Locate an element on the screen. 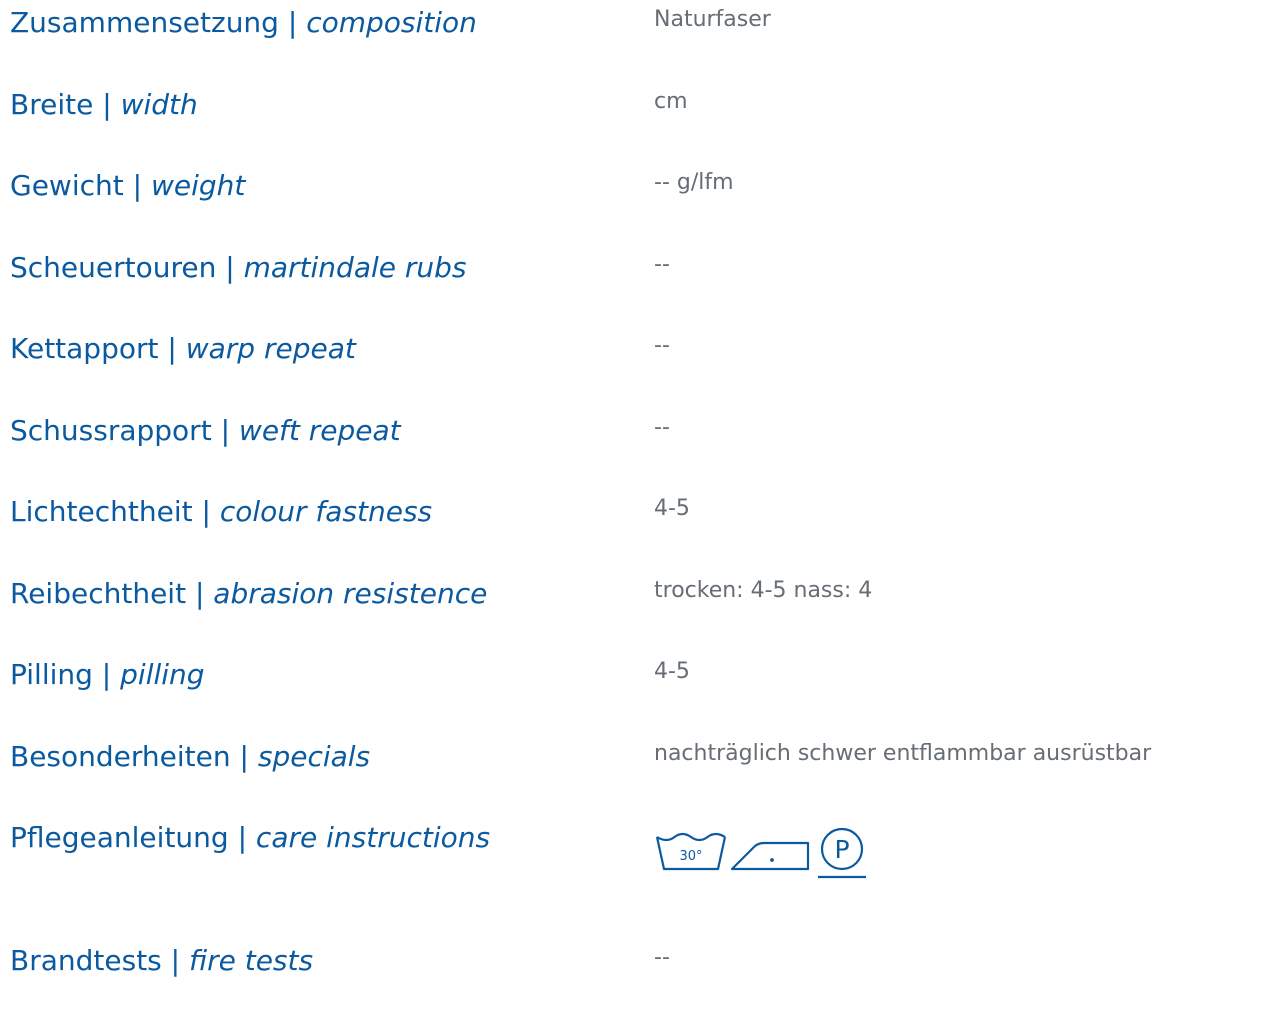  spec-label: Scheuertouren | martindale rubs is located at coordinates (238, 268).